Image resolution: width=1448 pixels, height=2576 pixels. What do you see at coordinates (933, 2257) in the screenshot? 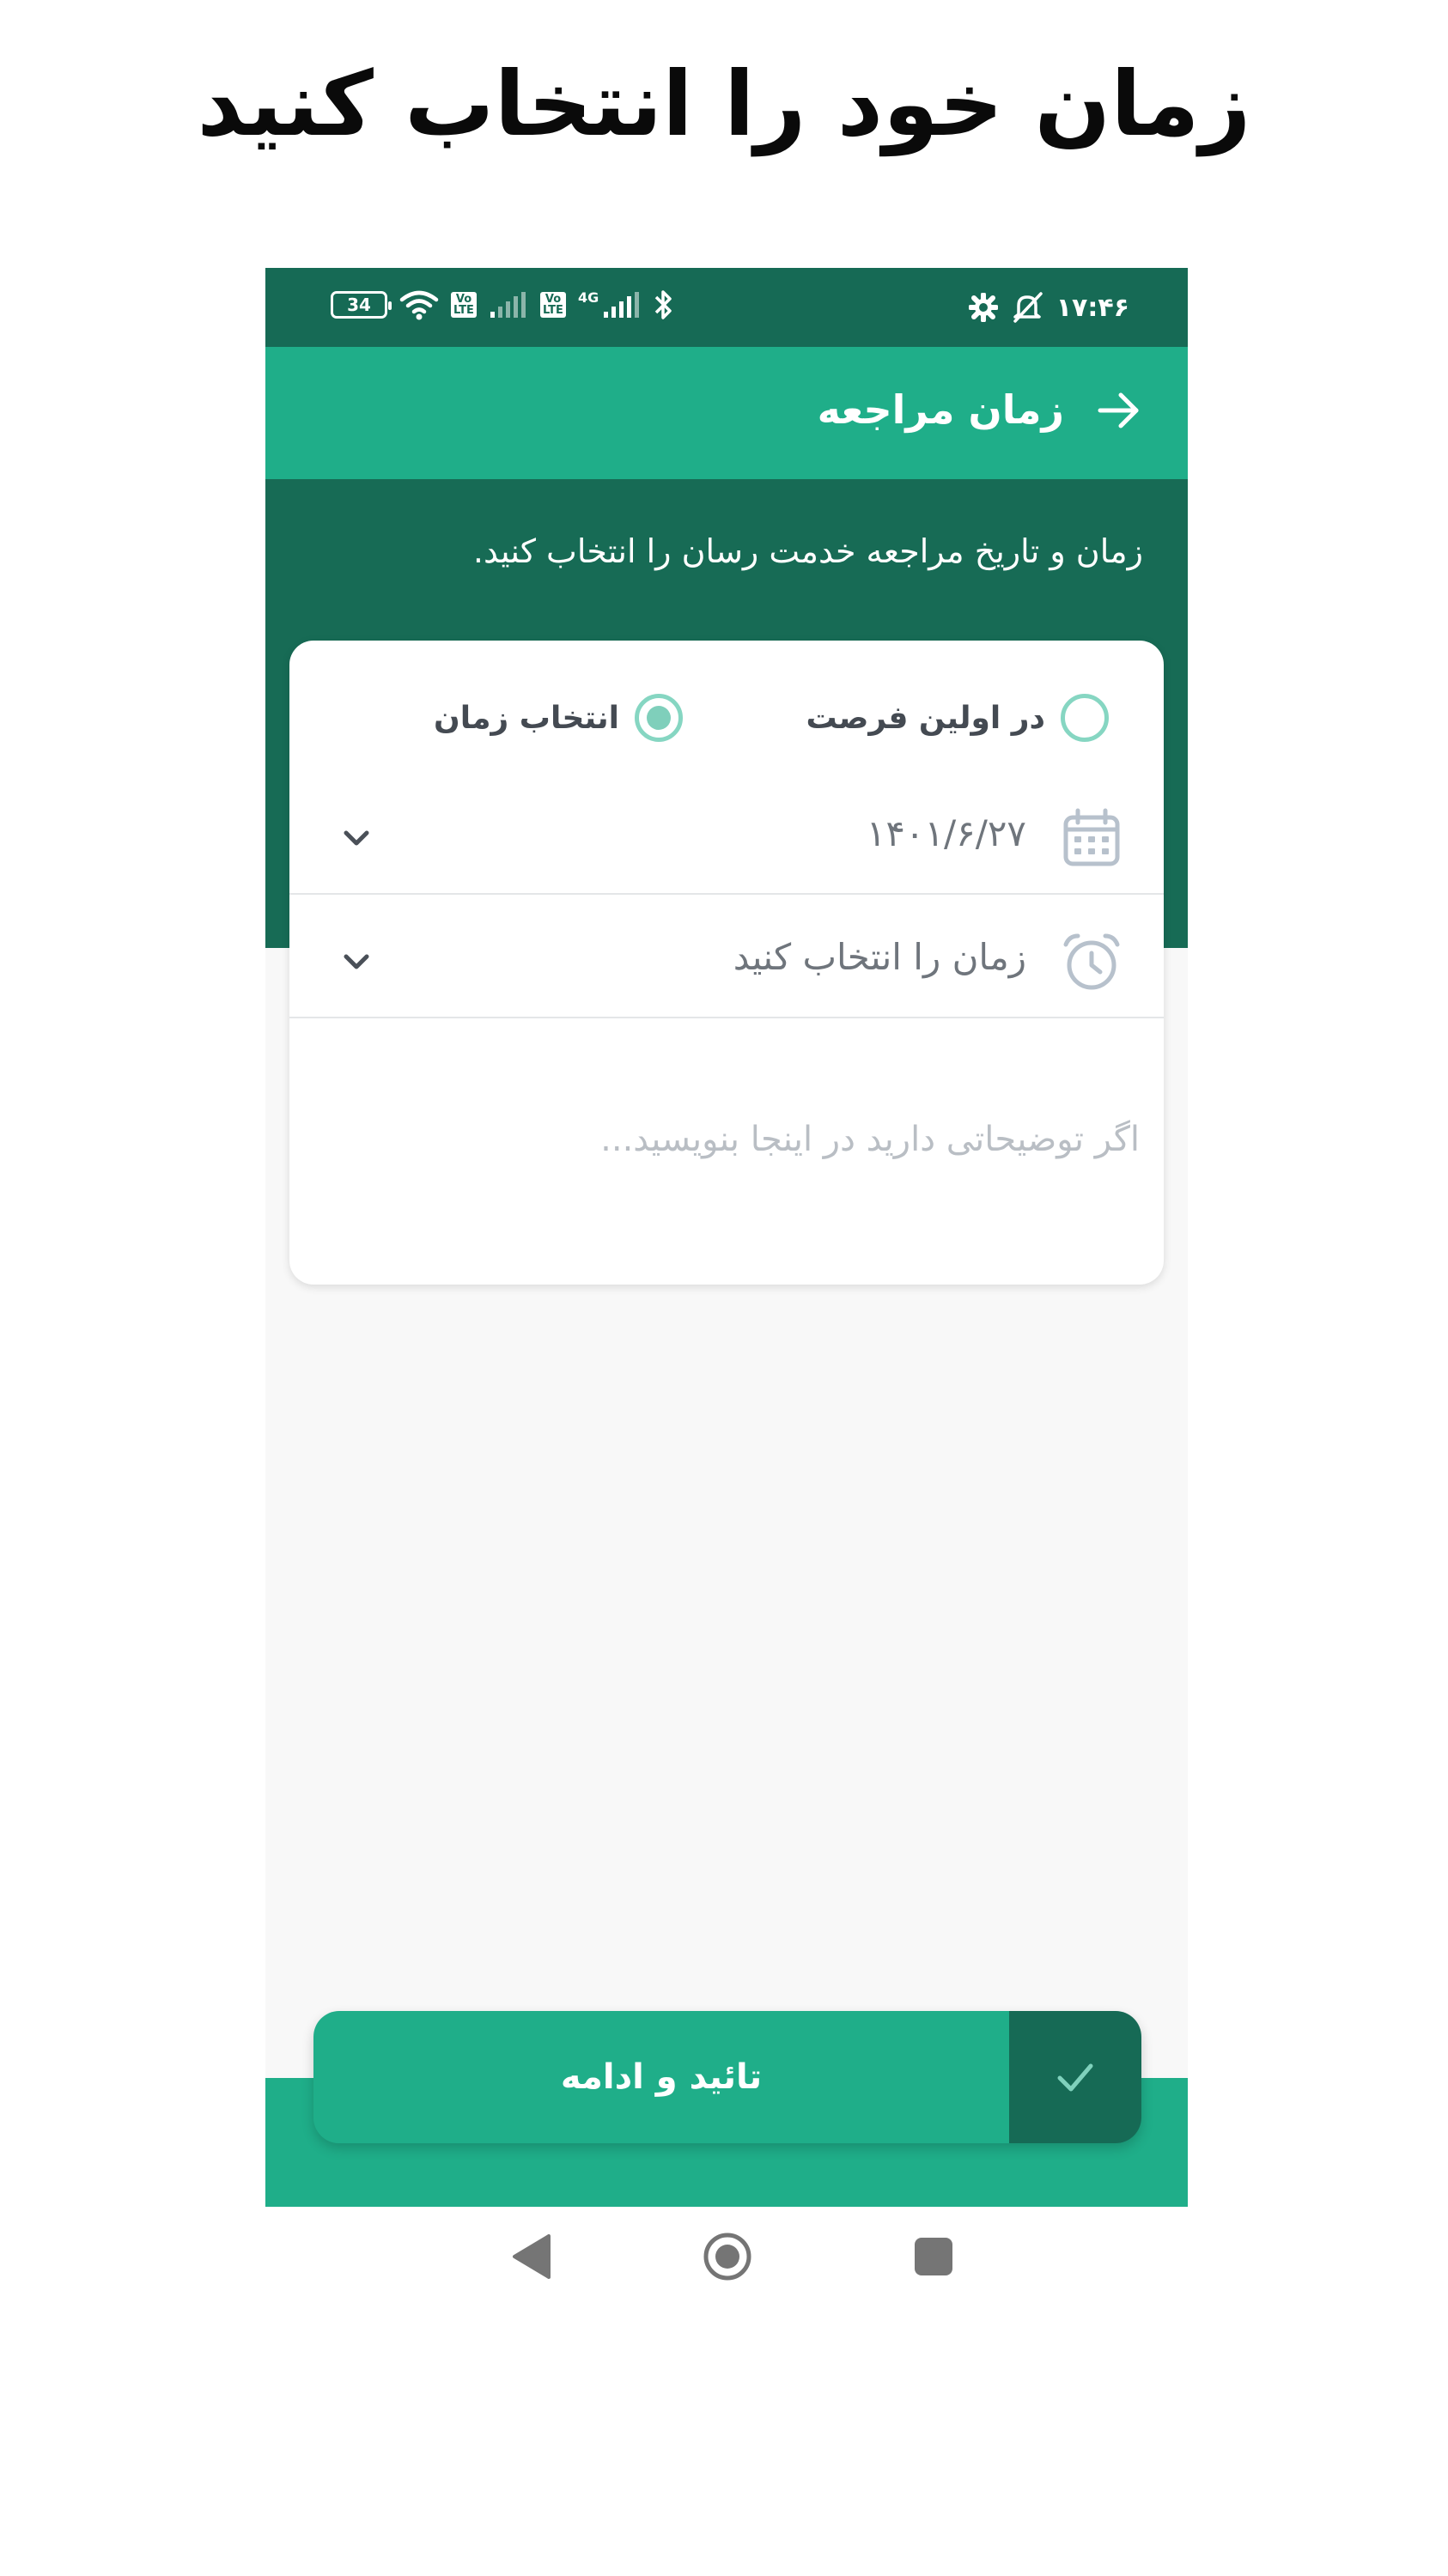
I see `nav-recents-icon` at bounding box center [933, 2257].